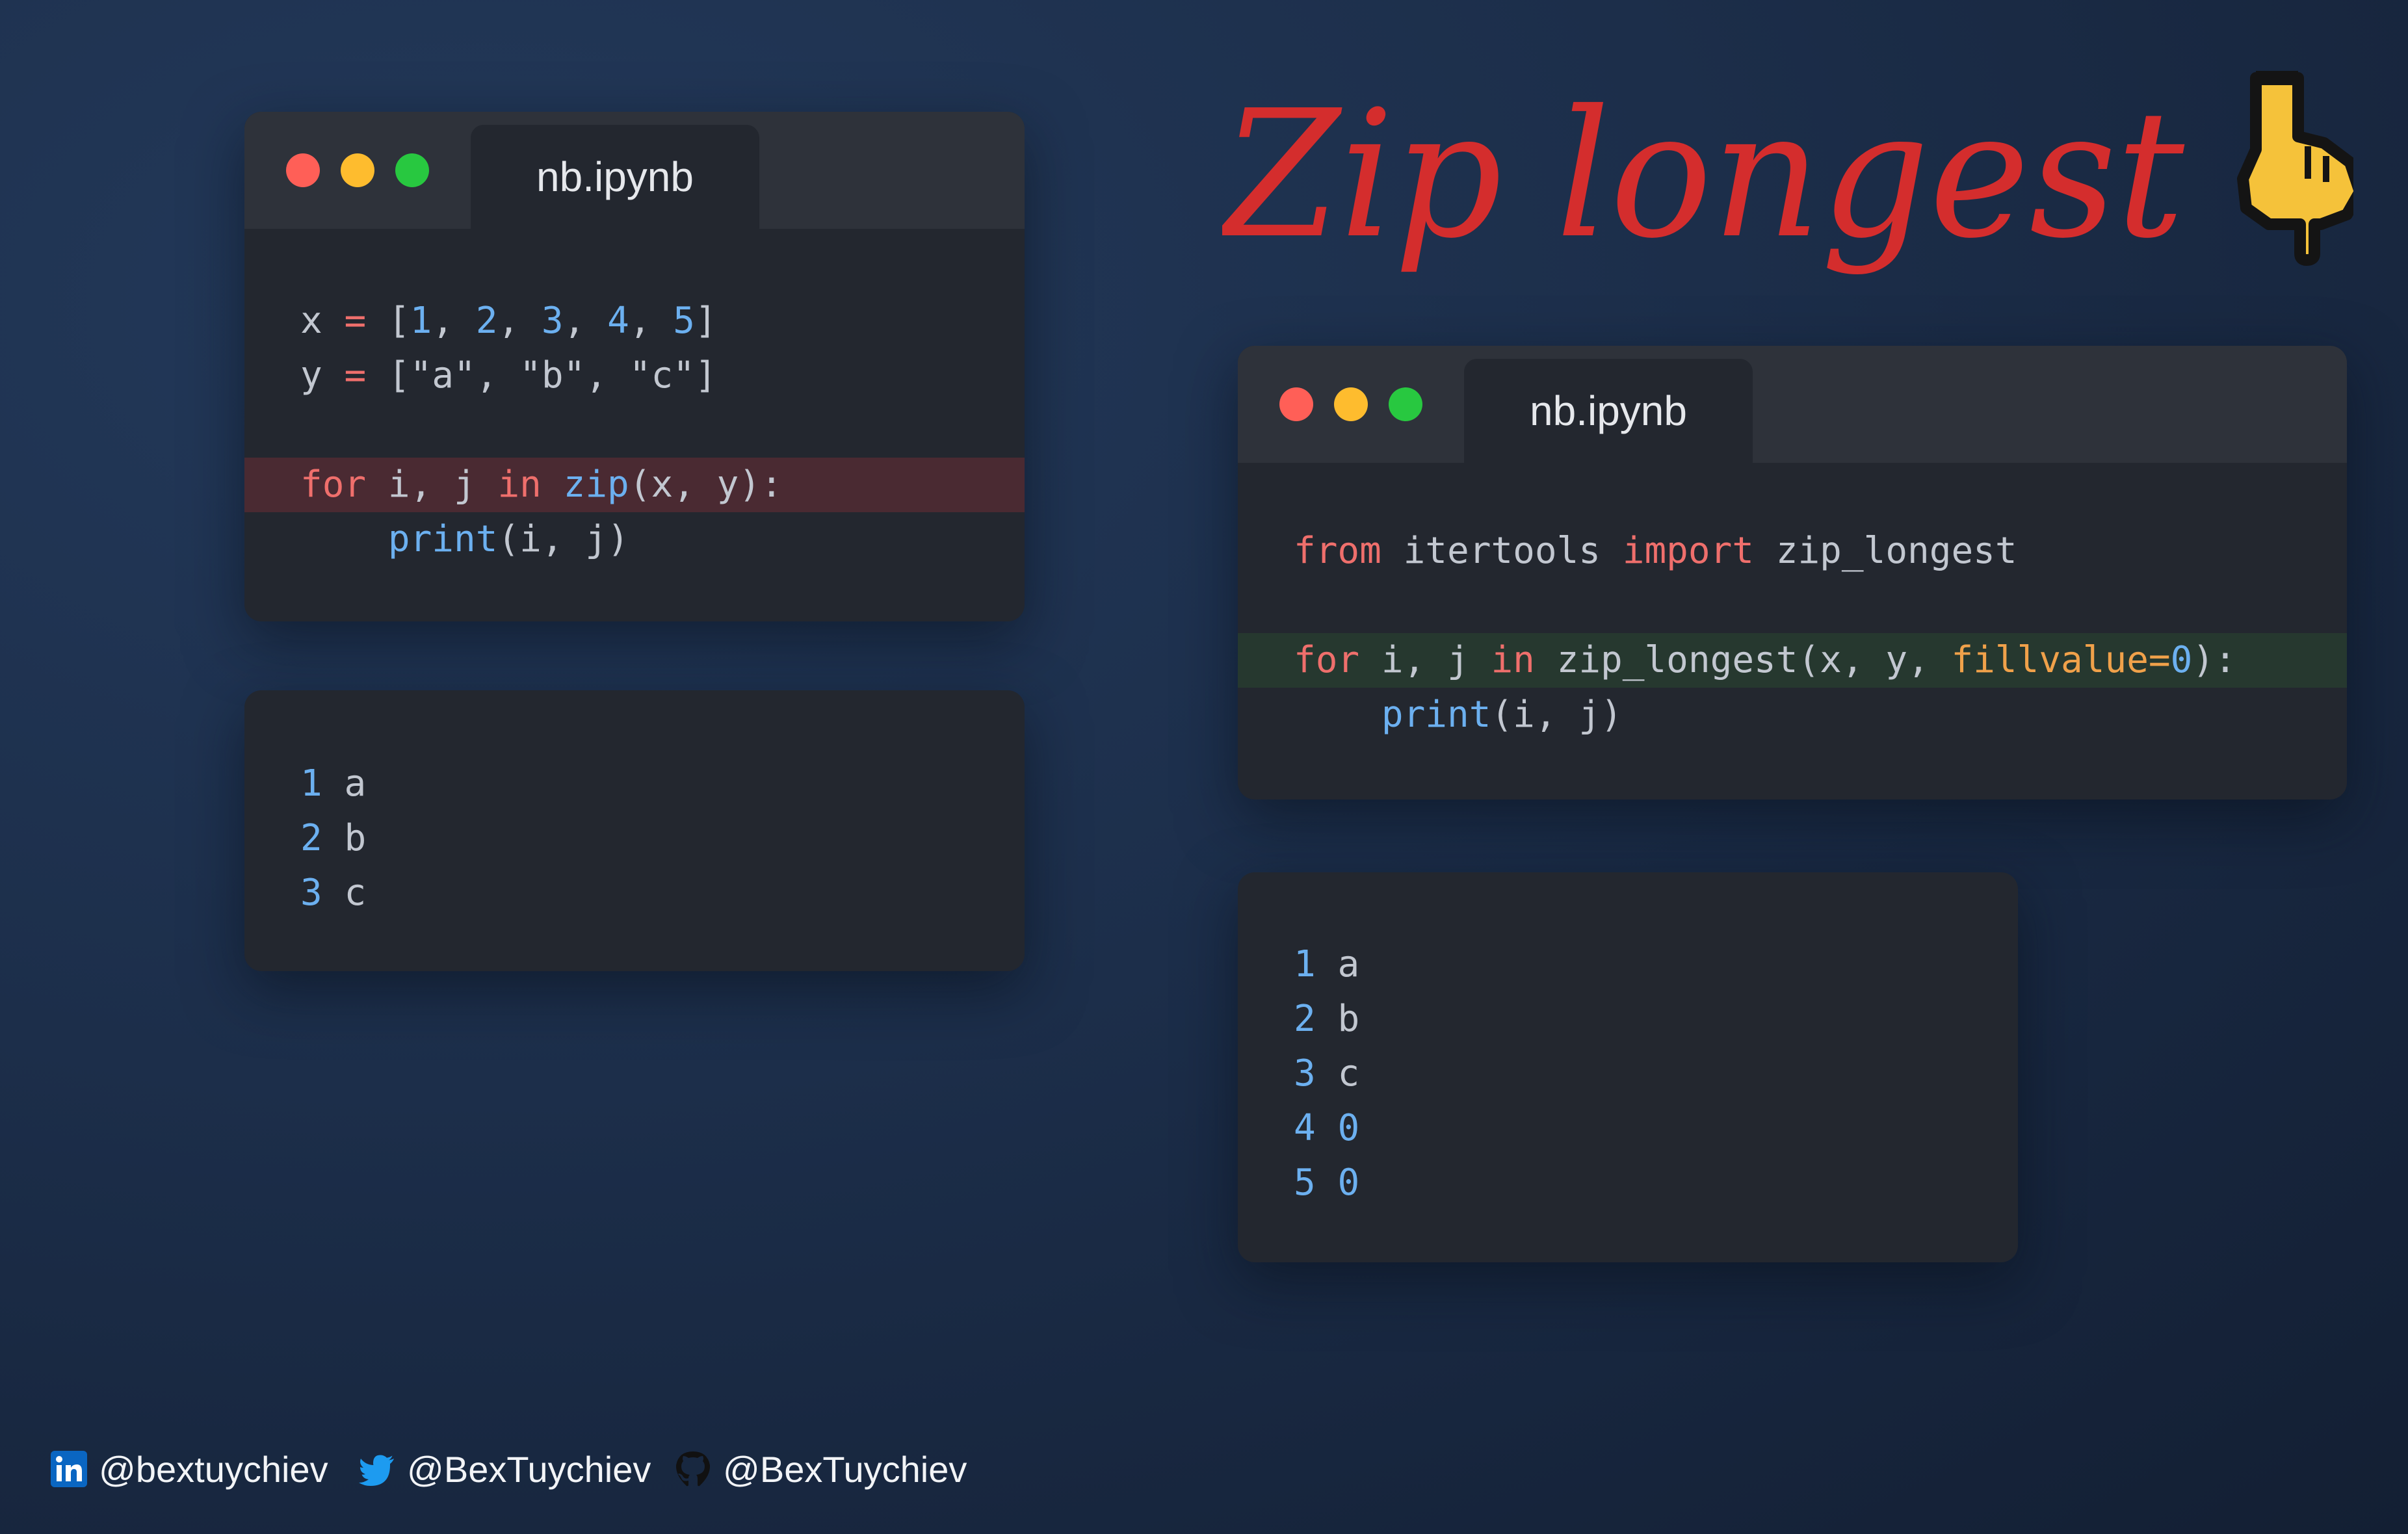 This screenshot has height=1534, width=2408. I want to click on code-token: from, so click(1337, 551).